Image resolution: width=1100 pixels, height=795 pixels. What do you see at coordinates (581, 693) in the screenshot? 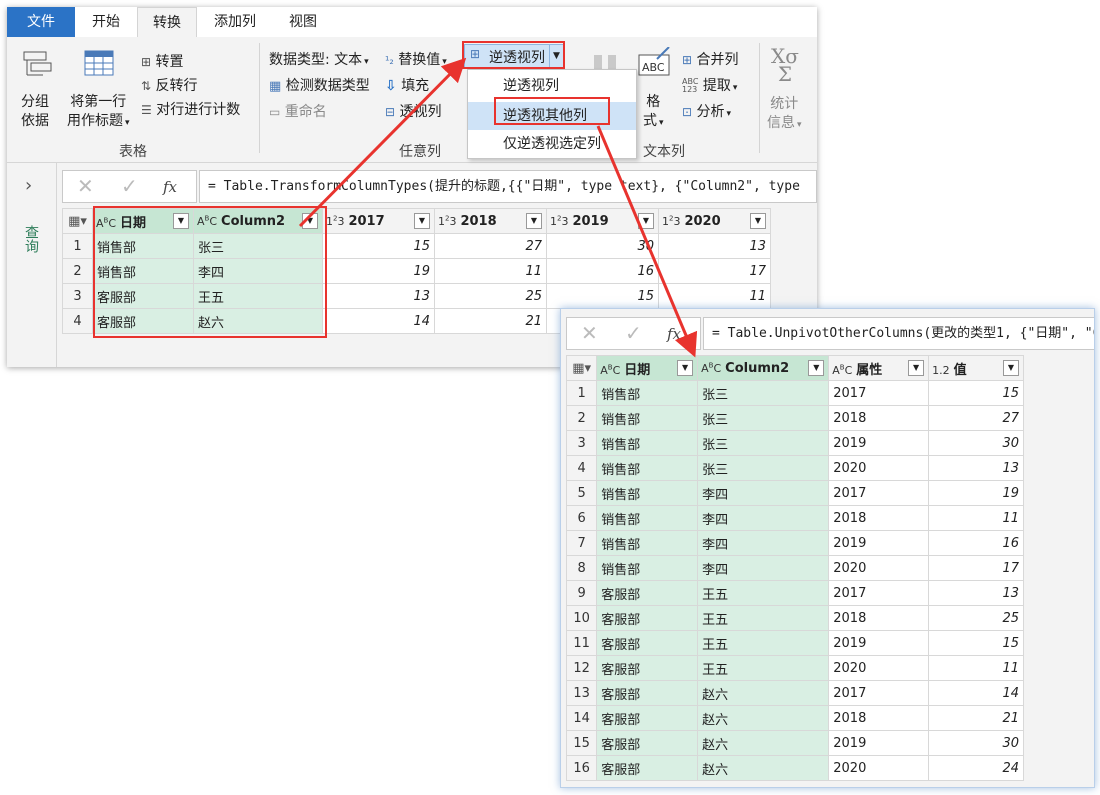
I see `row-number: 13` at bounding box center [581, 693].